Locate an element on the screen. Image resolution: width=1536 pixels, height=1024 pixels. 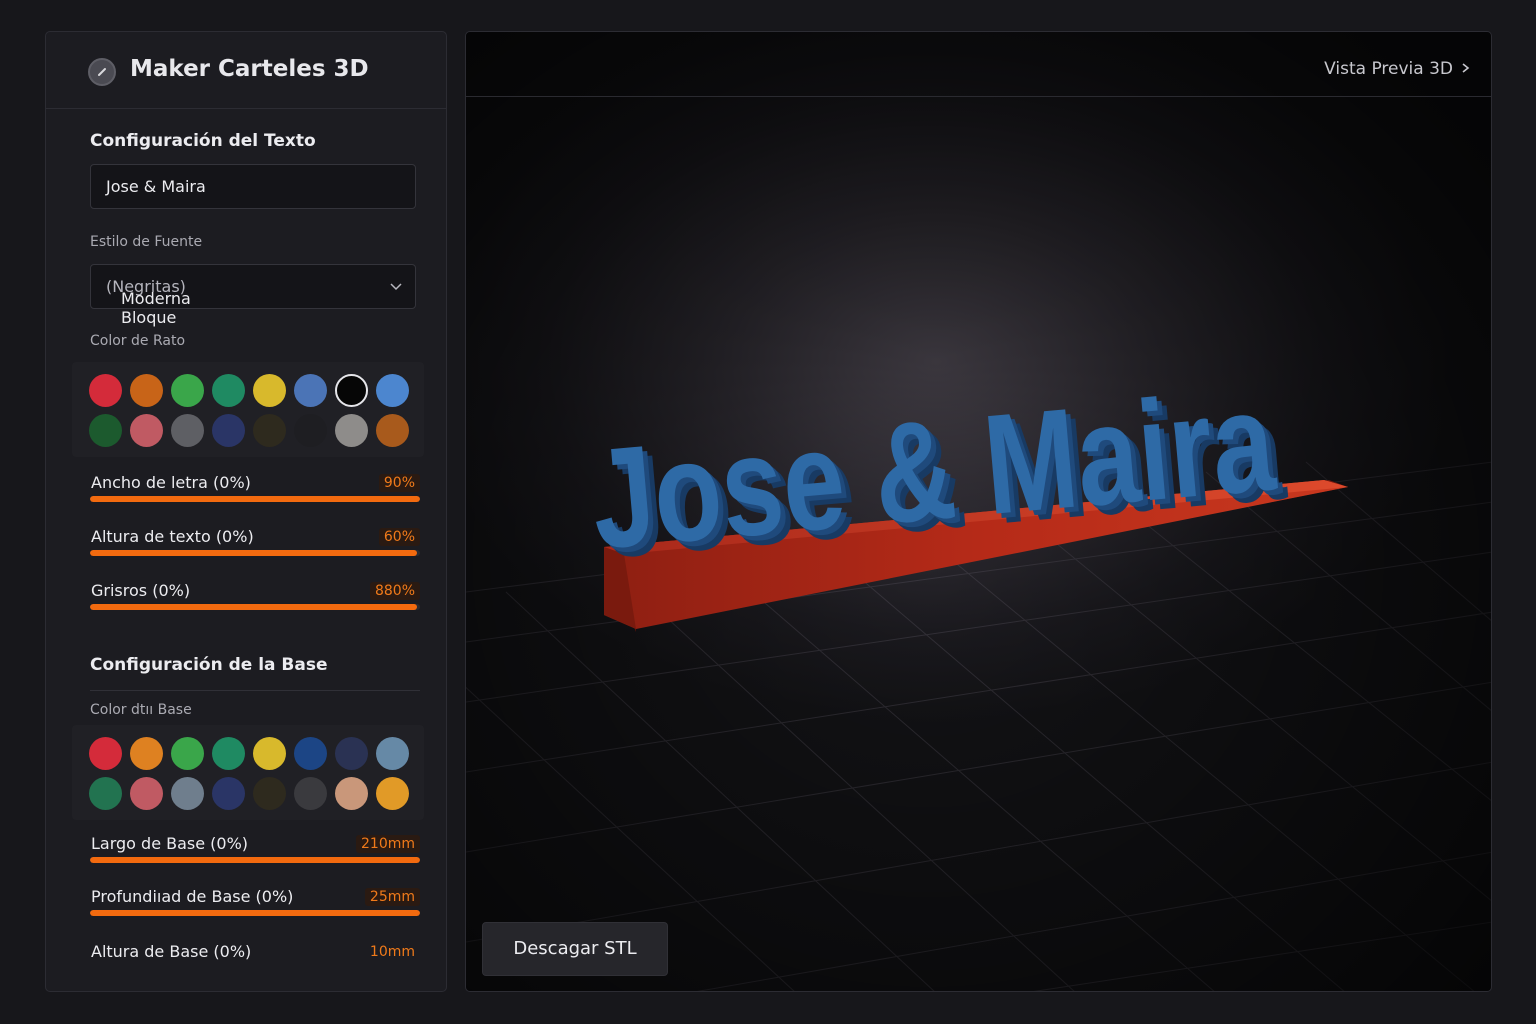
base-config-title: Configuración de la Base is located at coordinates (209, 665).